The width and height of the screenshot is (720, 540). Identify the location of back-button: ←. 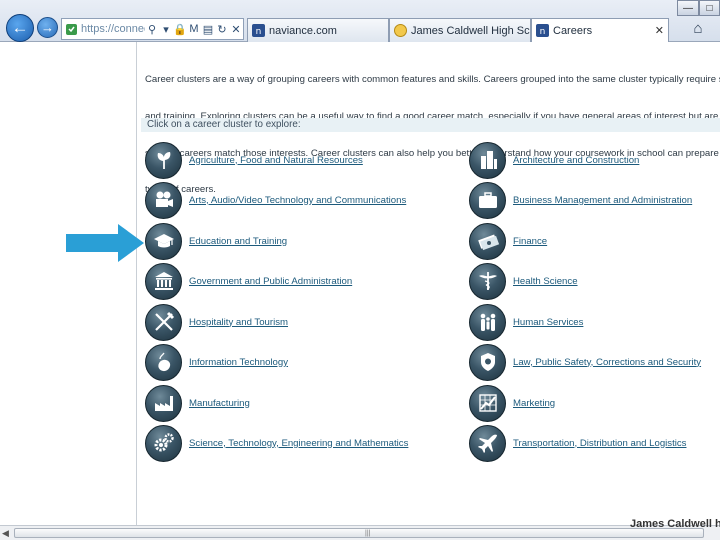
(20, 28).